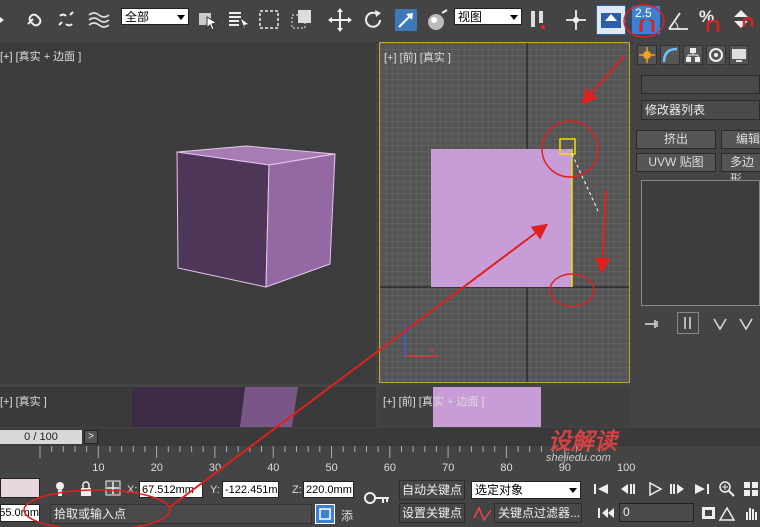  I want to click on bottom-right-viewport: [+] [前] [真实 + 边面 ], so click(504, 407).